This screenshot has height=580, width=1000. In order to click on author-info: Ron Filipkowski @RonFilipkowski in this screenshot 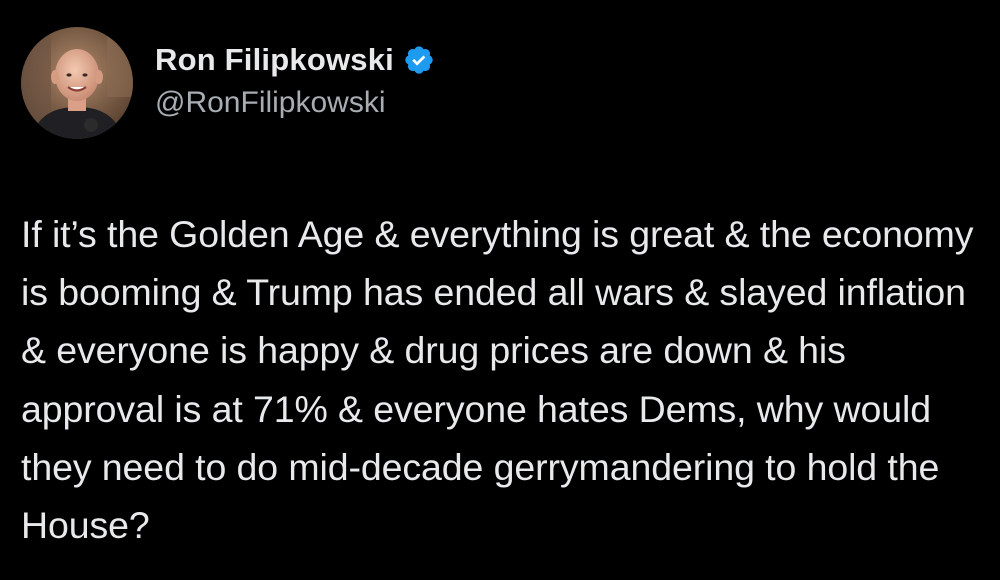, I will do `click(295, 79)`.